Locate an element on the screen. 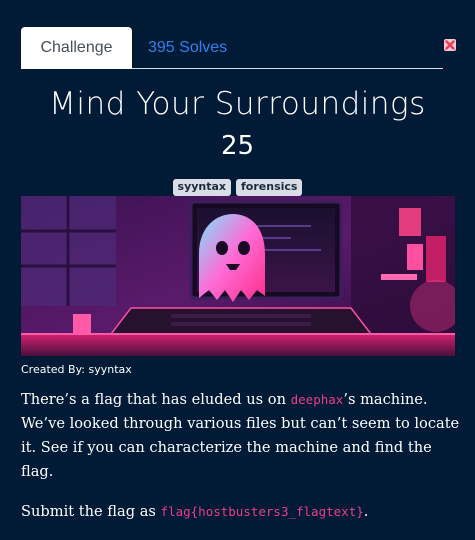 The width and height of the screenshot is (475, 540). close-button is located at coordinates (450, 45).